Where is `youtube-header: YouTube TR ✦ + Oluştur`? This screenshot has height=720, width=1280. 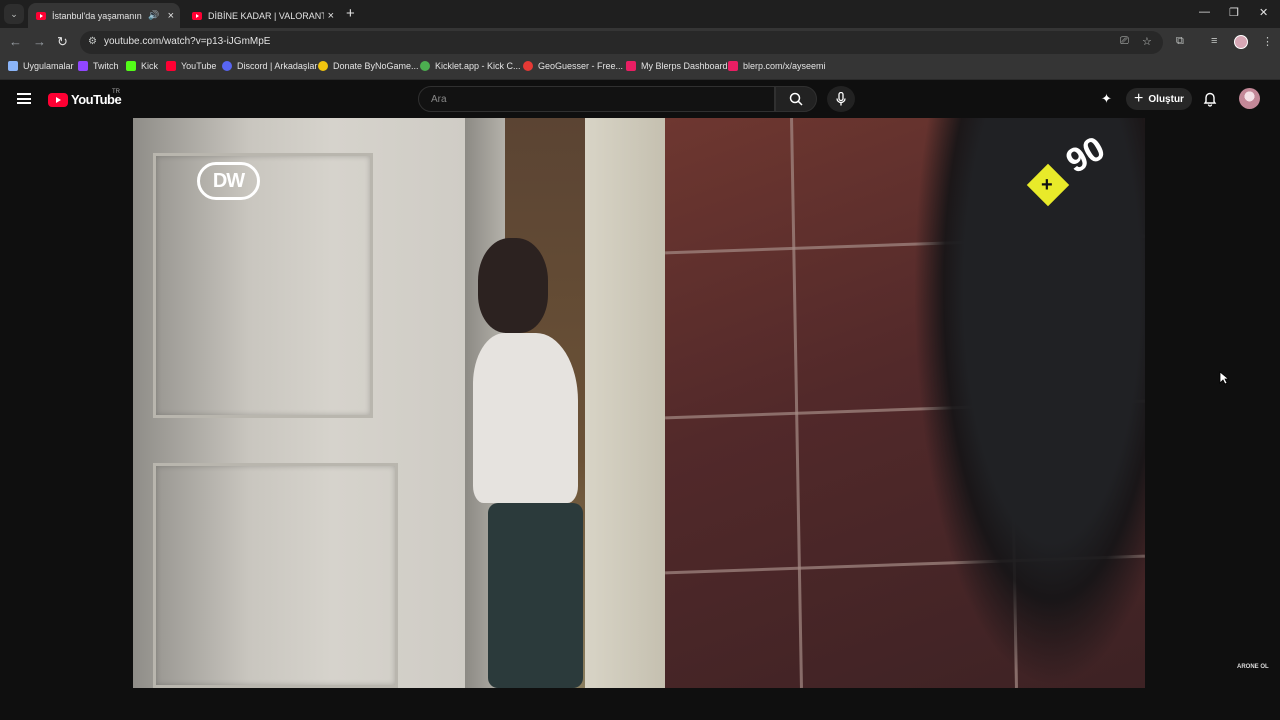 youtube-header: YouTube TR ✦ + Oluştur is located at coordinates (640, 99).